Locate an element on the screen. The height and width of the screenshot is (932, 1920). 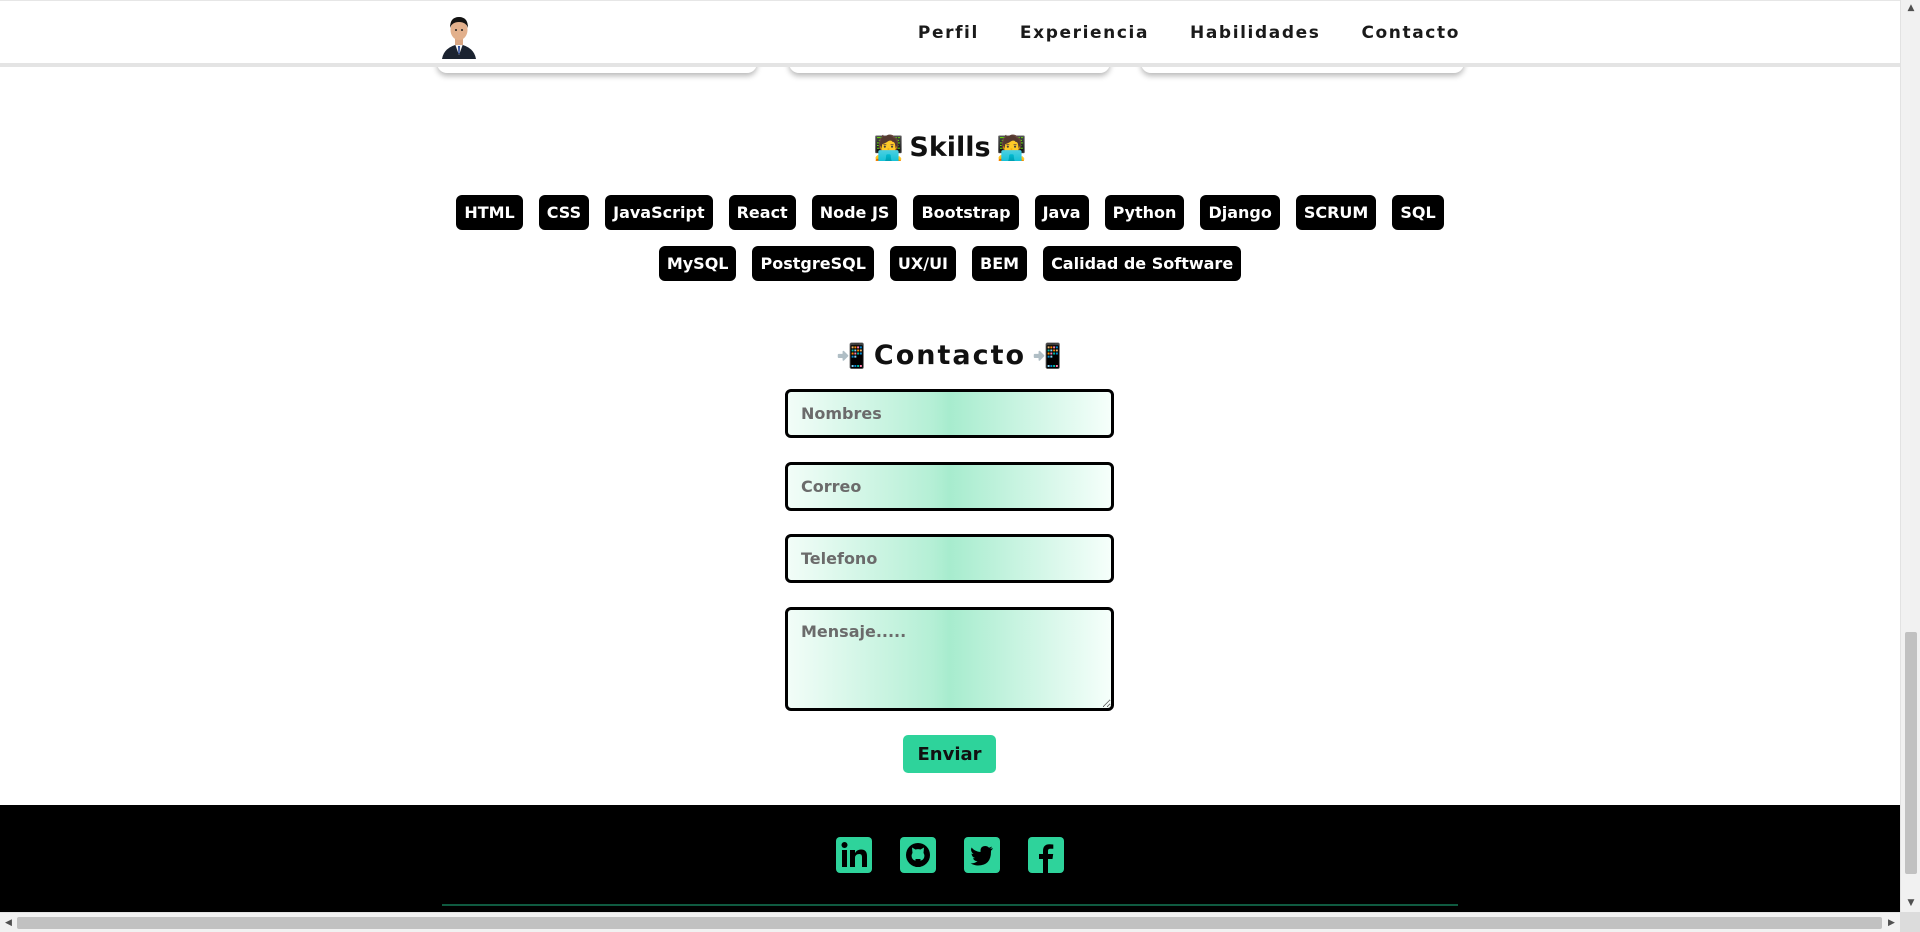
footer is located at coordinates (950, 858).